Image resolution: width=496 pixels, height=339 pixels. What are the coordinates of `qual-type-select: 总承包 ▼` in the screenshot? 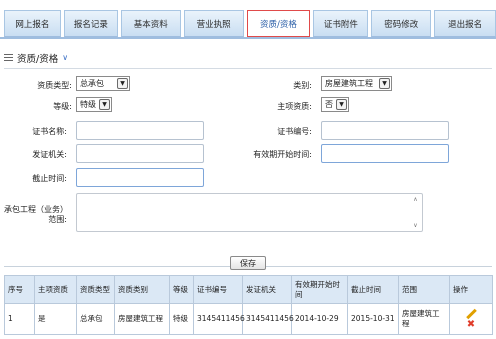 It's located at (103, 83).